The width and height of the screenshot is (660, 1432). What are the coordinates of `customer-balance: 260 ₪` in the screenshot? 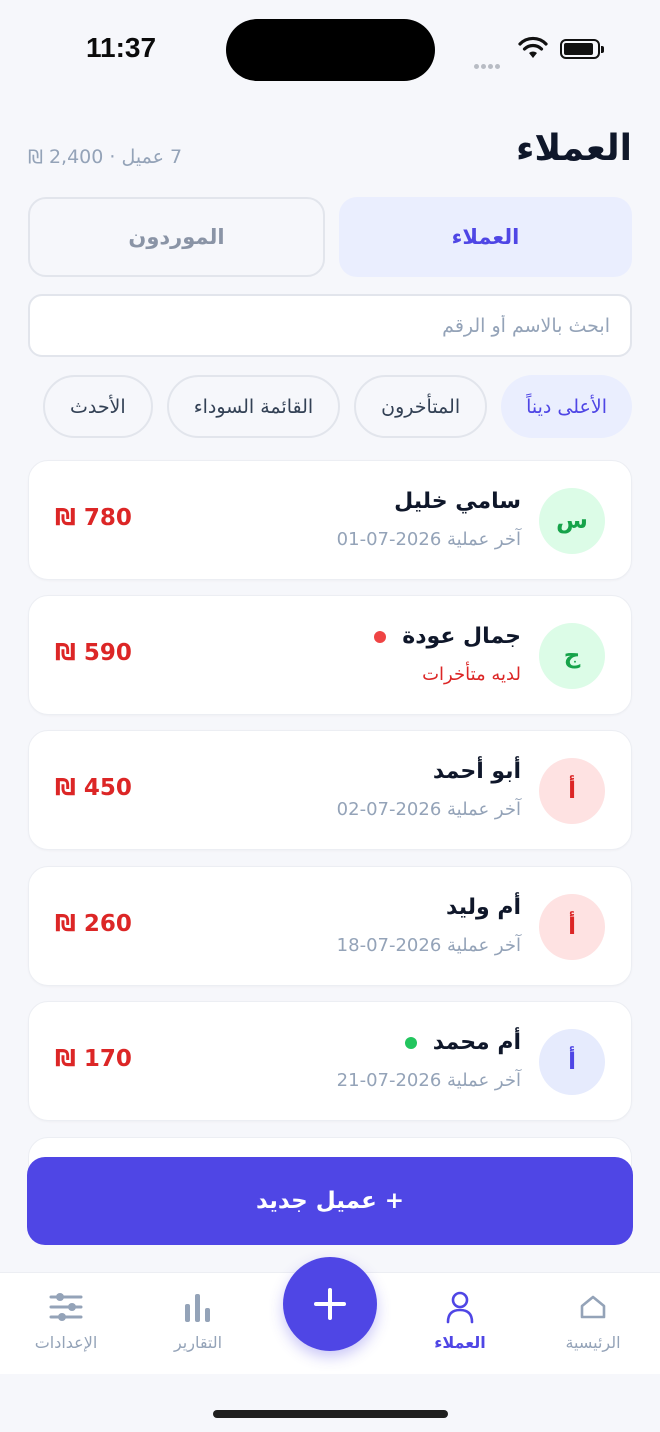 It's located at (93, 924).